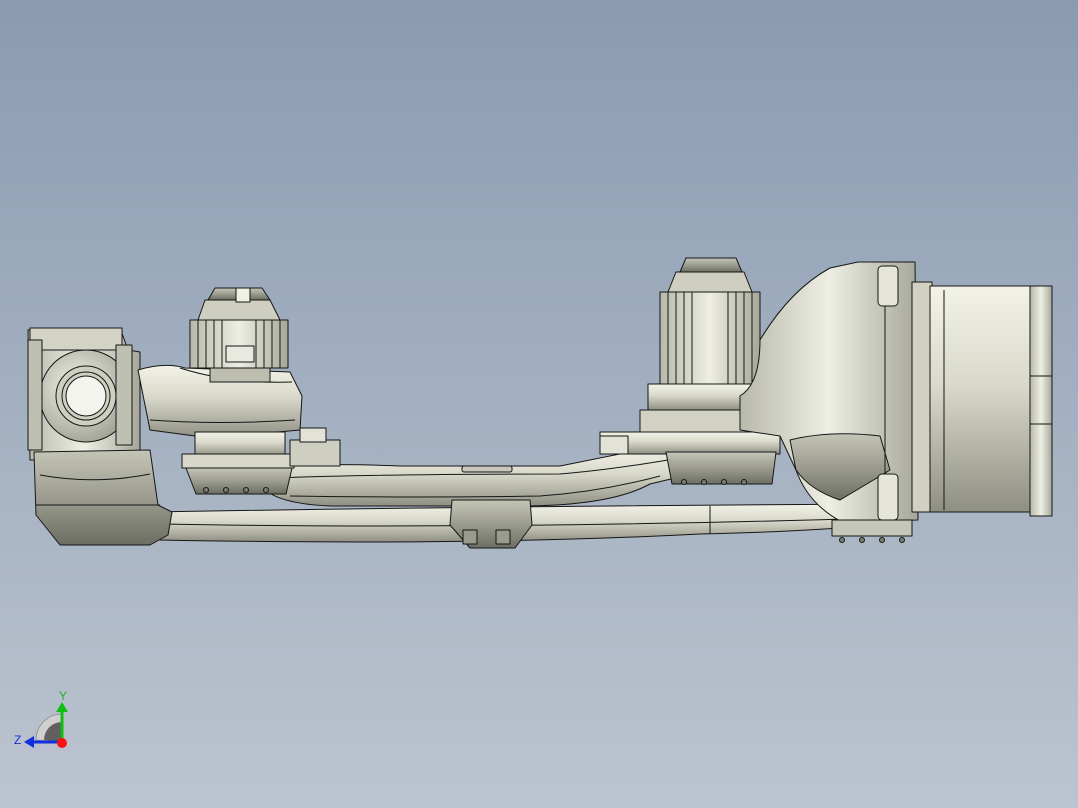 The height and width of the screenshot is (808, 1078). Describe the element at coordinates (63, 696) in the screenshot. I see `y-axis-label: Y` at that location.